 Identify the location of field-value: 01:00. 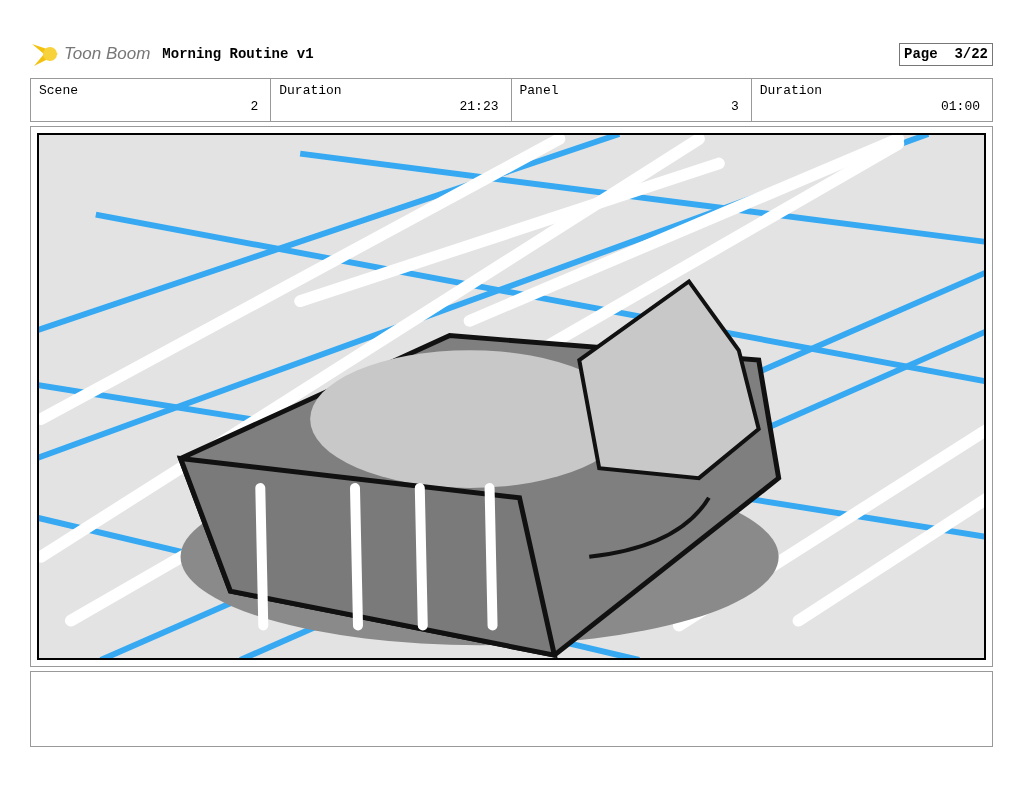
(960, 107).